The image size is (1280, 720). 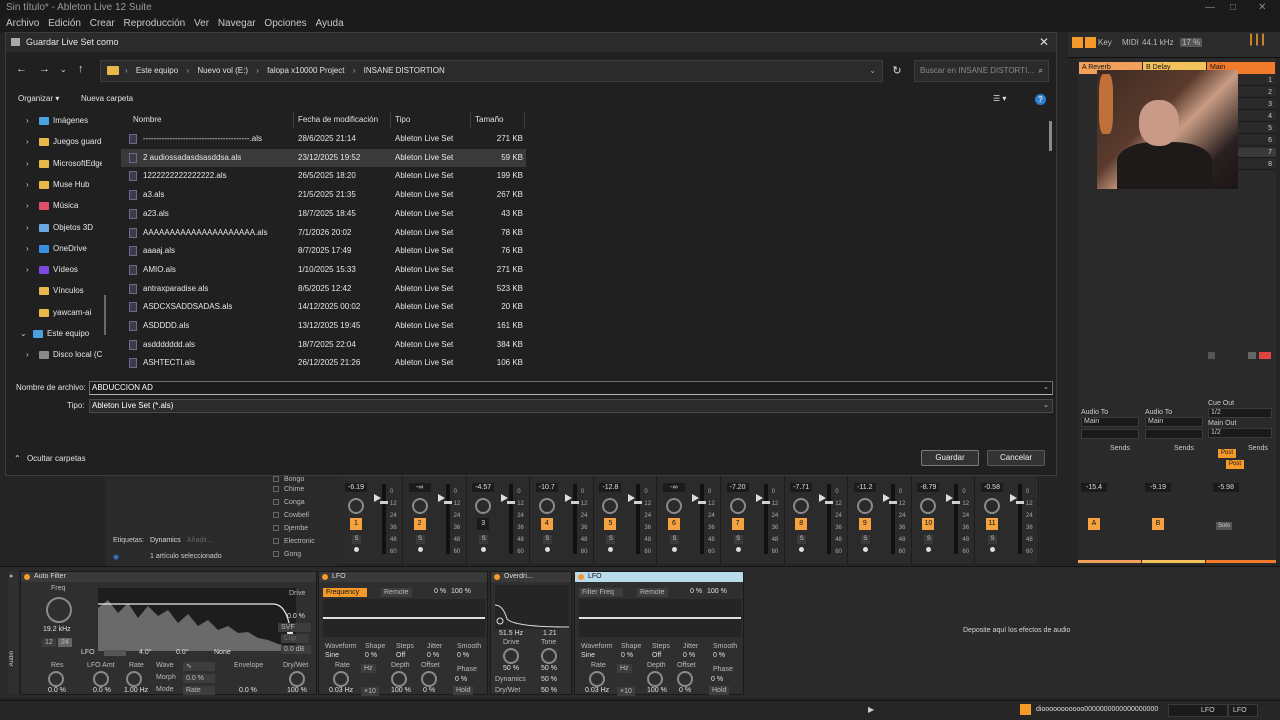 I want to click on tree-item: › Juegos guardados, so click(x=54, y=142).